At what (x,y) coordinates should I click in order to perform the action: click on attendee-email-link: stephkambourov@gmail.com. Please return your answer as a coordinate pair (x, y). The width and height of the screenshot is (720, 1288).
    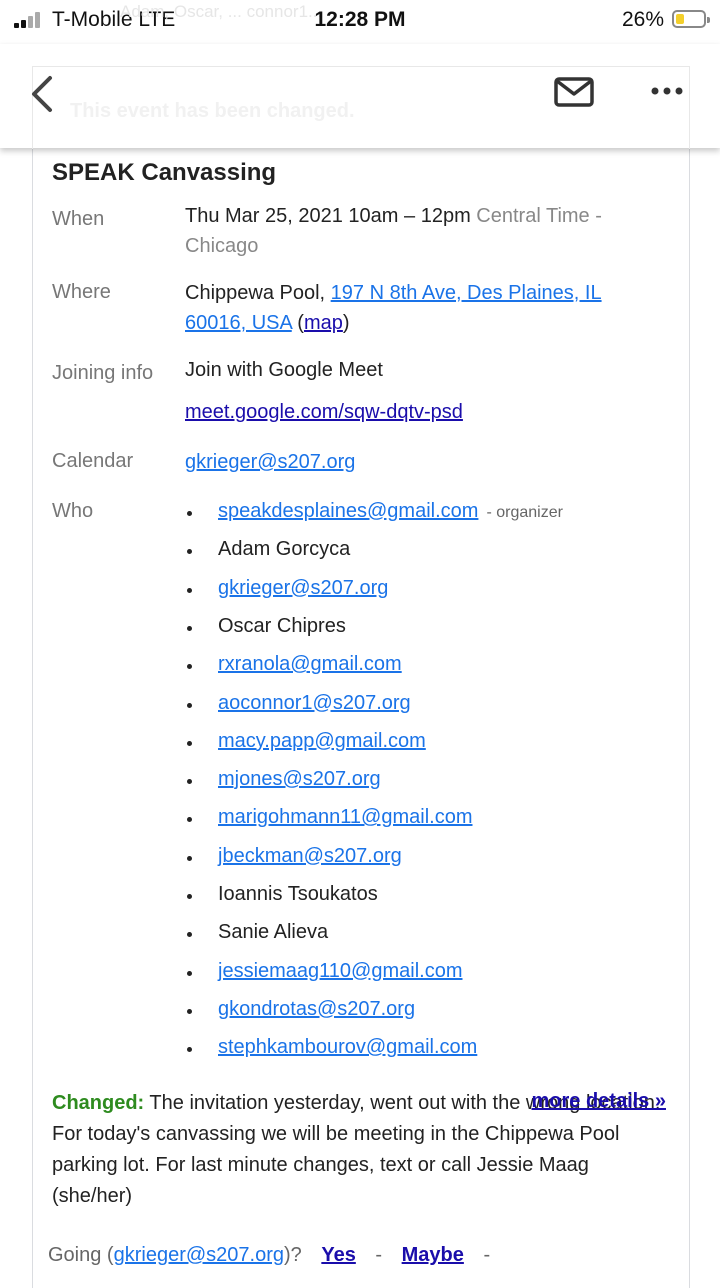
    Looking at the image, I should click on (347, 1047).